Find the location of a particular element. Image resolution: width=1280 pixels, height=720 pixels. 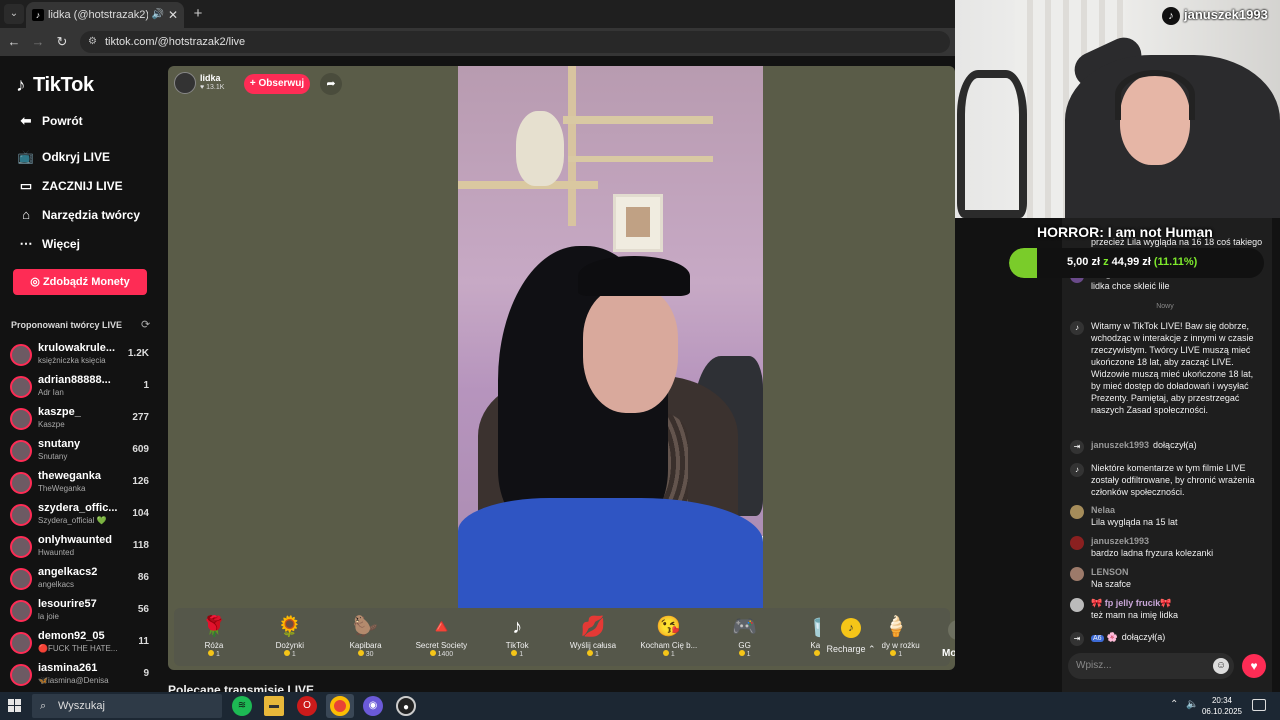

chat-username: 🎀 fp jelly frucik🎀 is located at coordinates (1131, 603).